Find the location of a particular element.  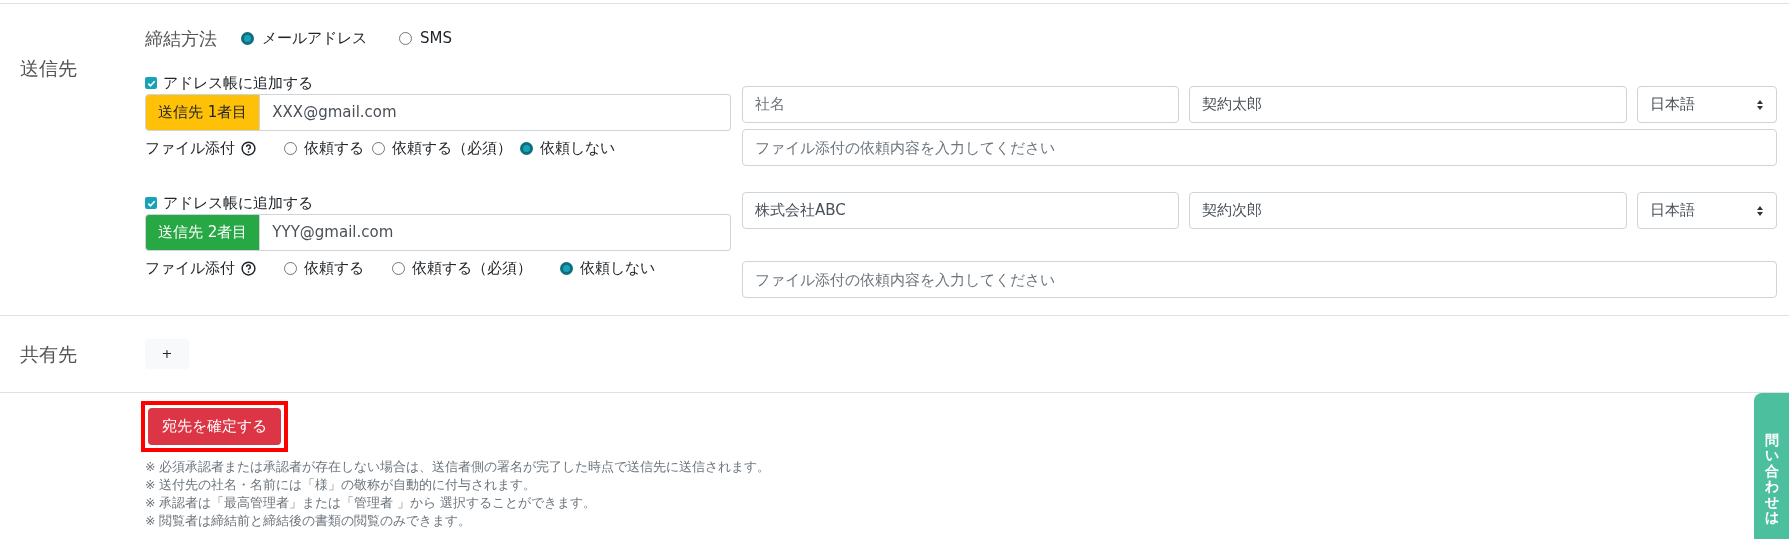

recipient-badge: 送信先 2者目 is located at coordinates (203, 232).